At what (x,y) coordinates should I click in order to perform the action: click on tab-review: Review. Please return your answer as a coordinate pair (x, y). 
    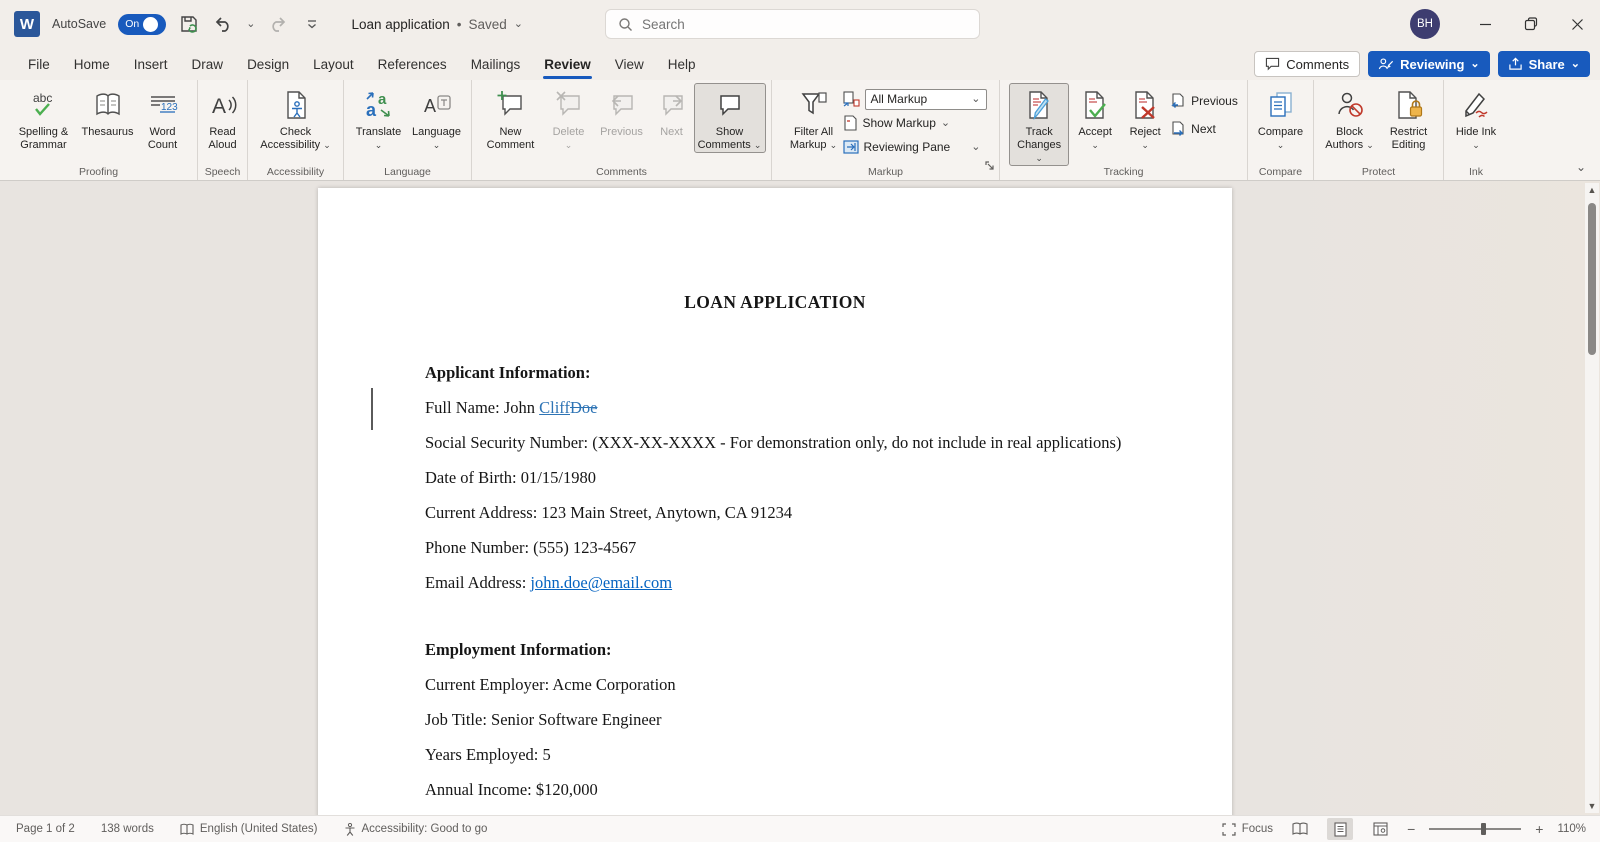
    Looking at the image, I should click on (567, 64).